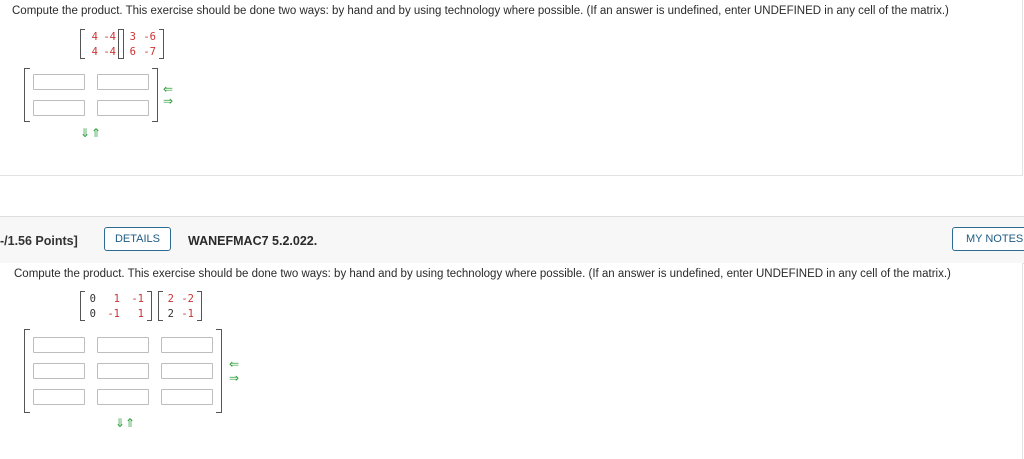 This screenshot has width=1024, height=459. I want to click on matrix-b: 2 -2 2 -1, so click(180, 306).